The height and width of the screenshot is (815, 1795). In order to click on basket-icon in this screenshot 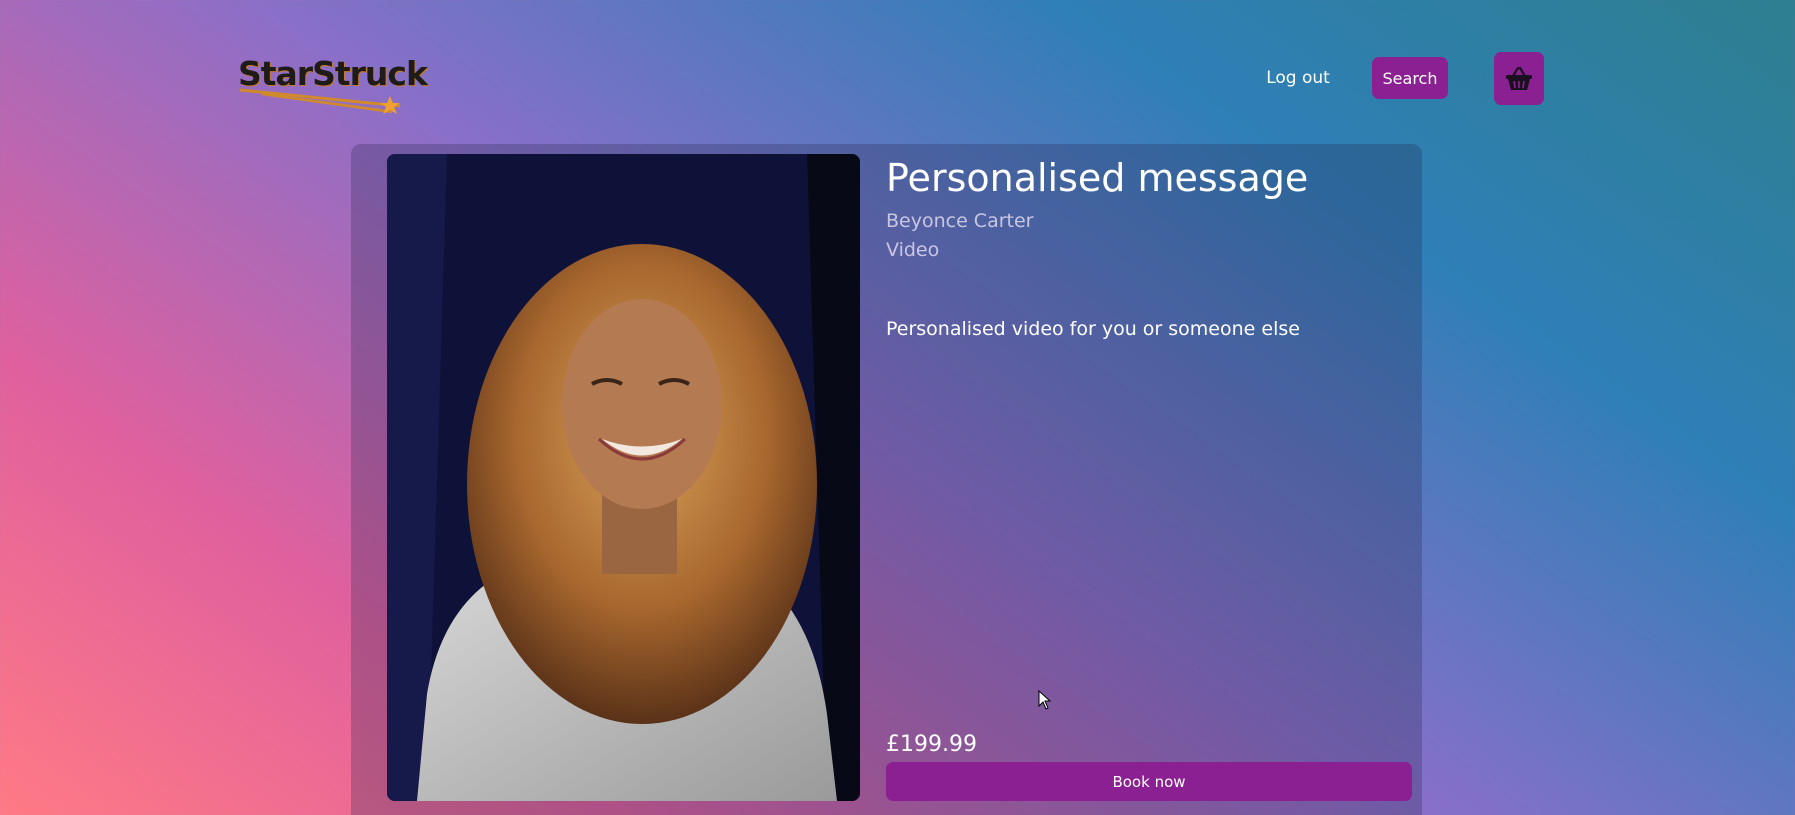, I will do `click(1519, 78)`.